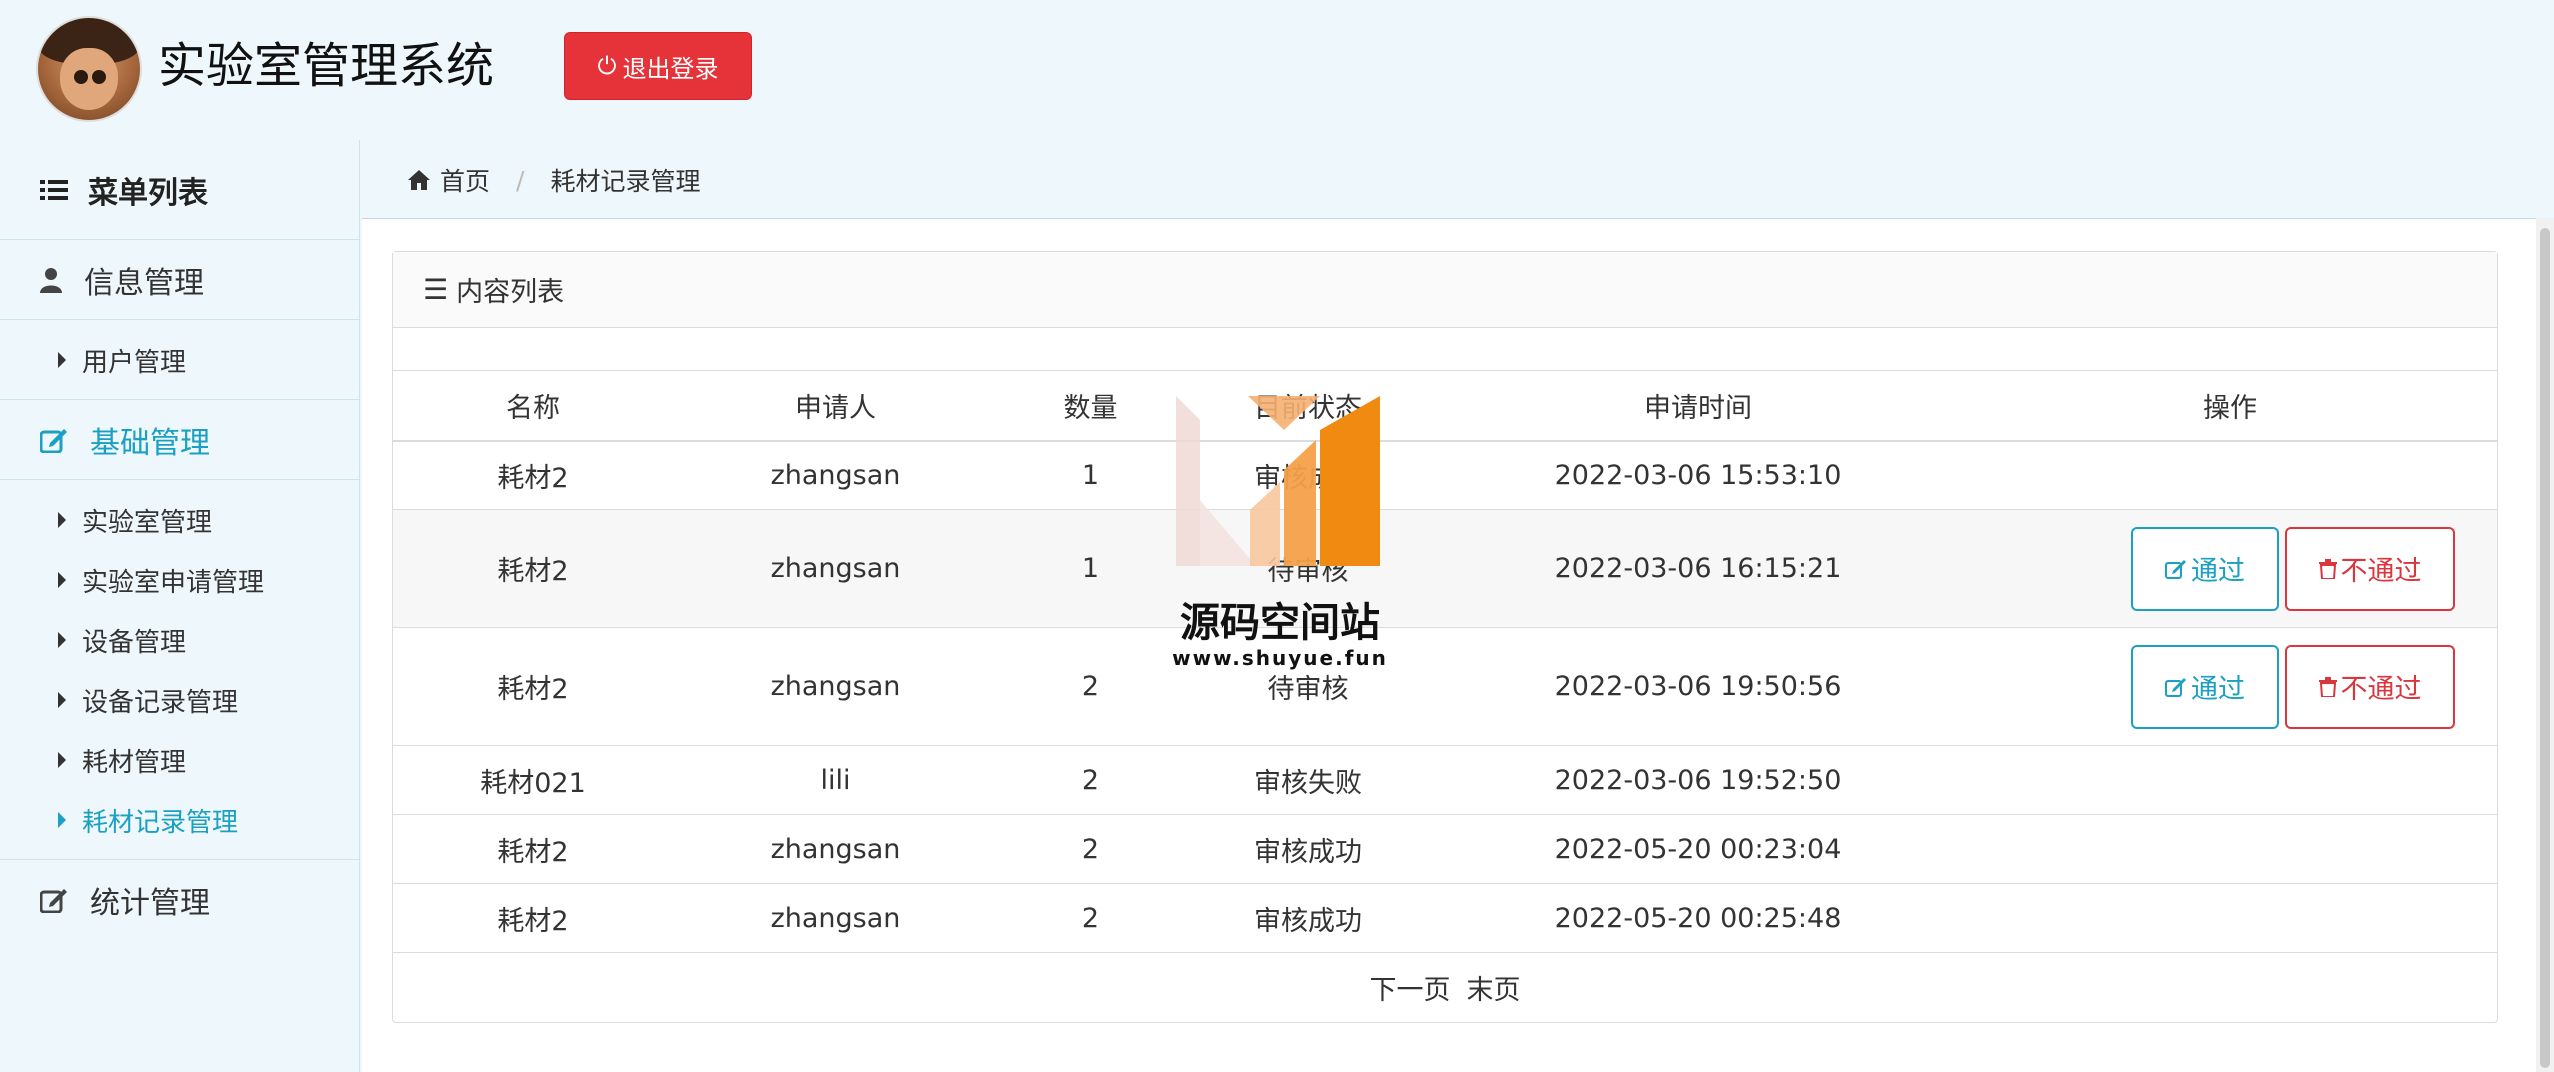  What do you see at coordinates (1445, 290) in the screenshot?
I see `panel-header: ☰ 内容列表` at bounding box center [1445, 290].